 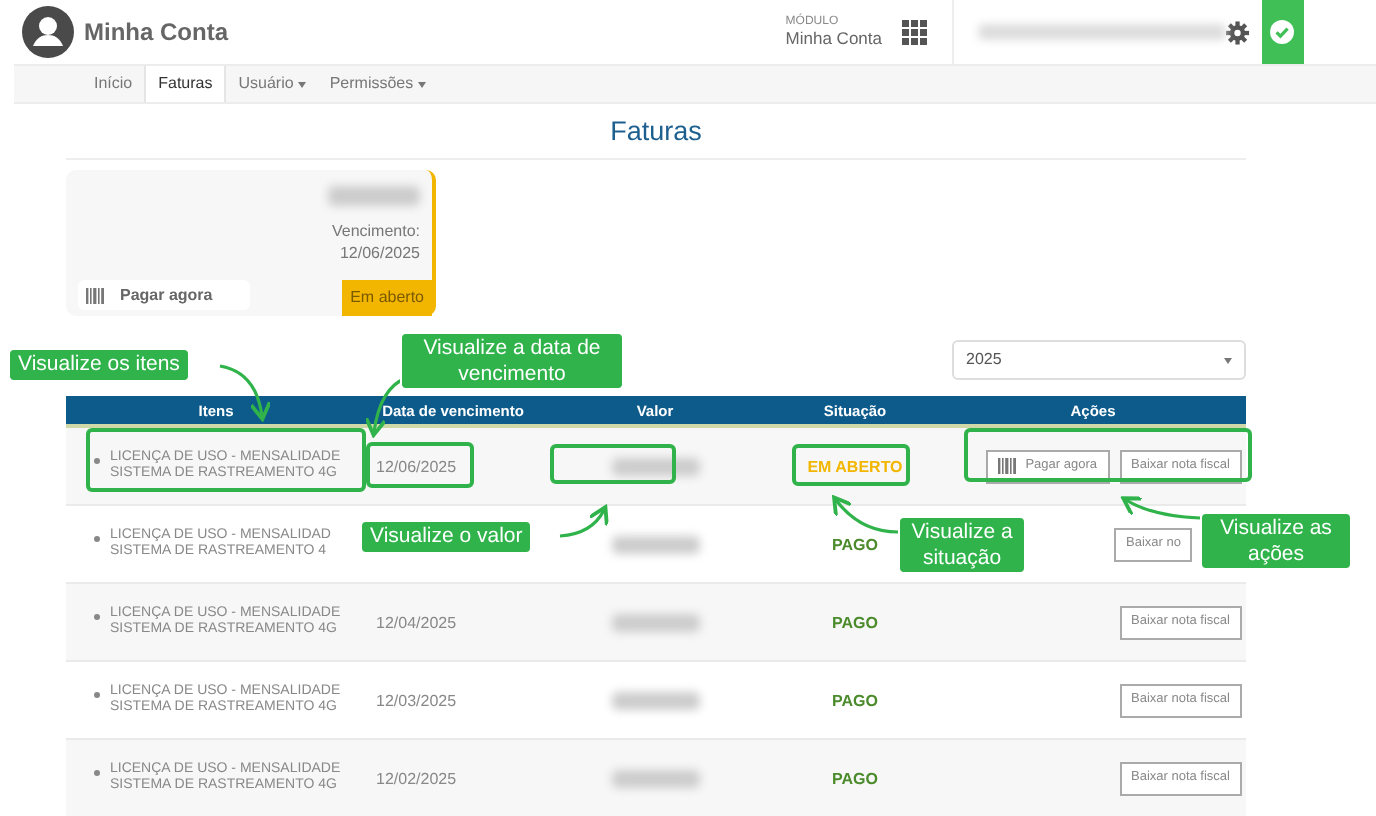 I want to click on due-date: 12/02/2025, so click(x=415, y=779).